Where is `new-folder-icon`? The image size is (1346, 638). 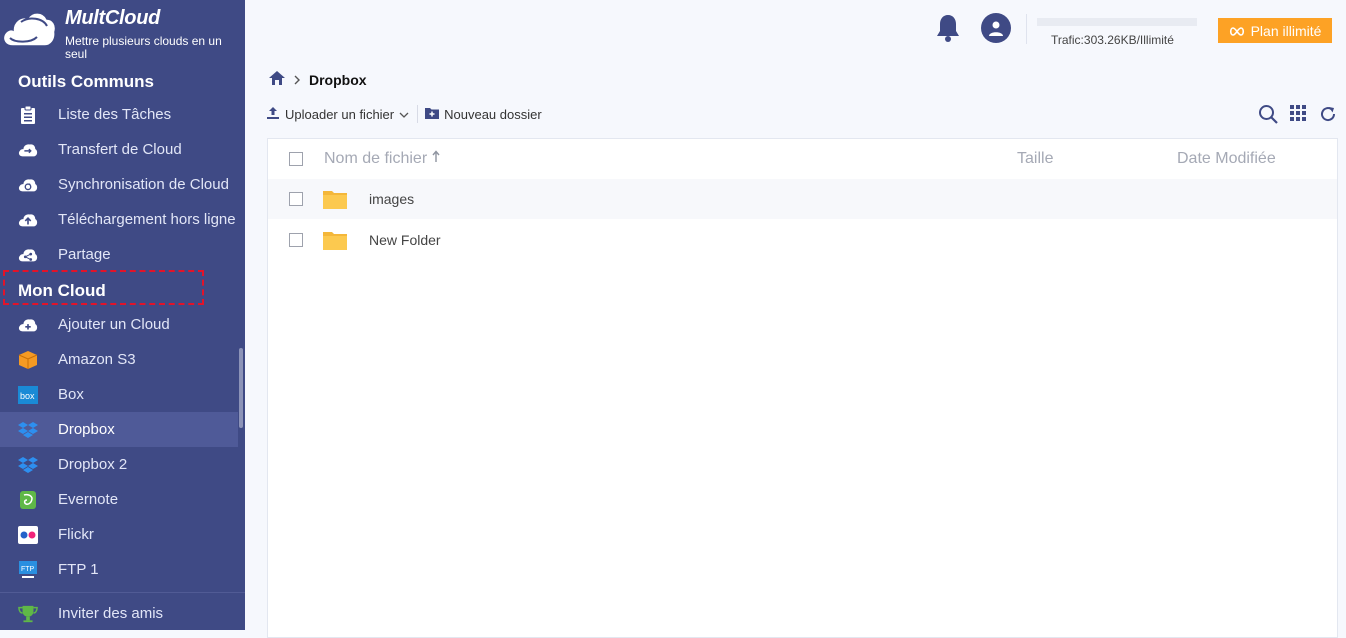
new-folder-icon is located at coordinates (432, 114).